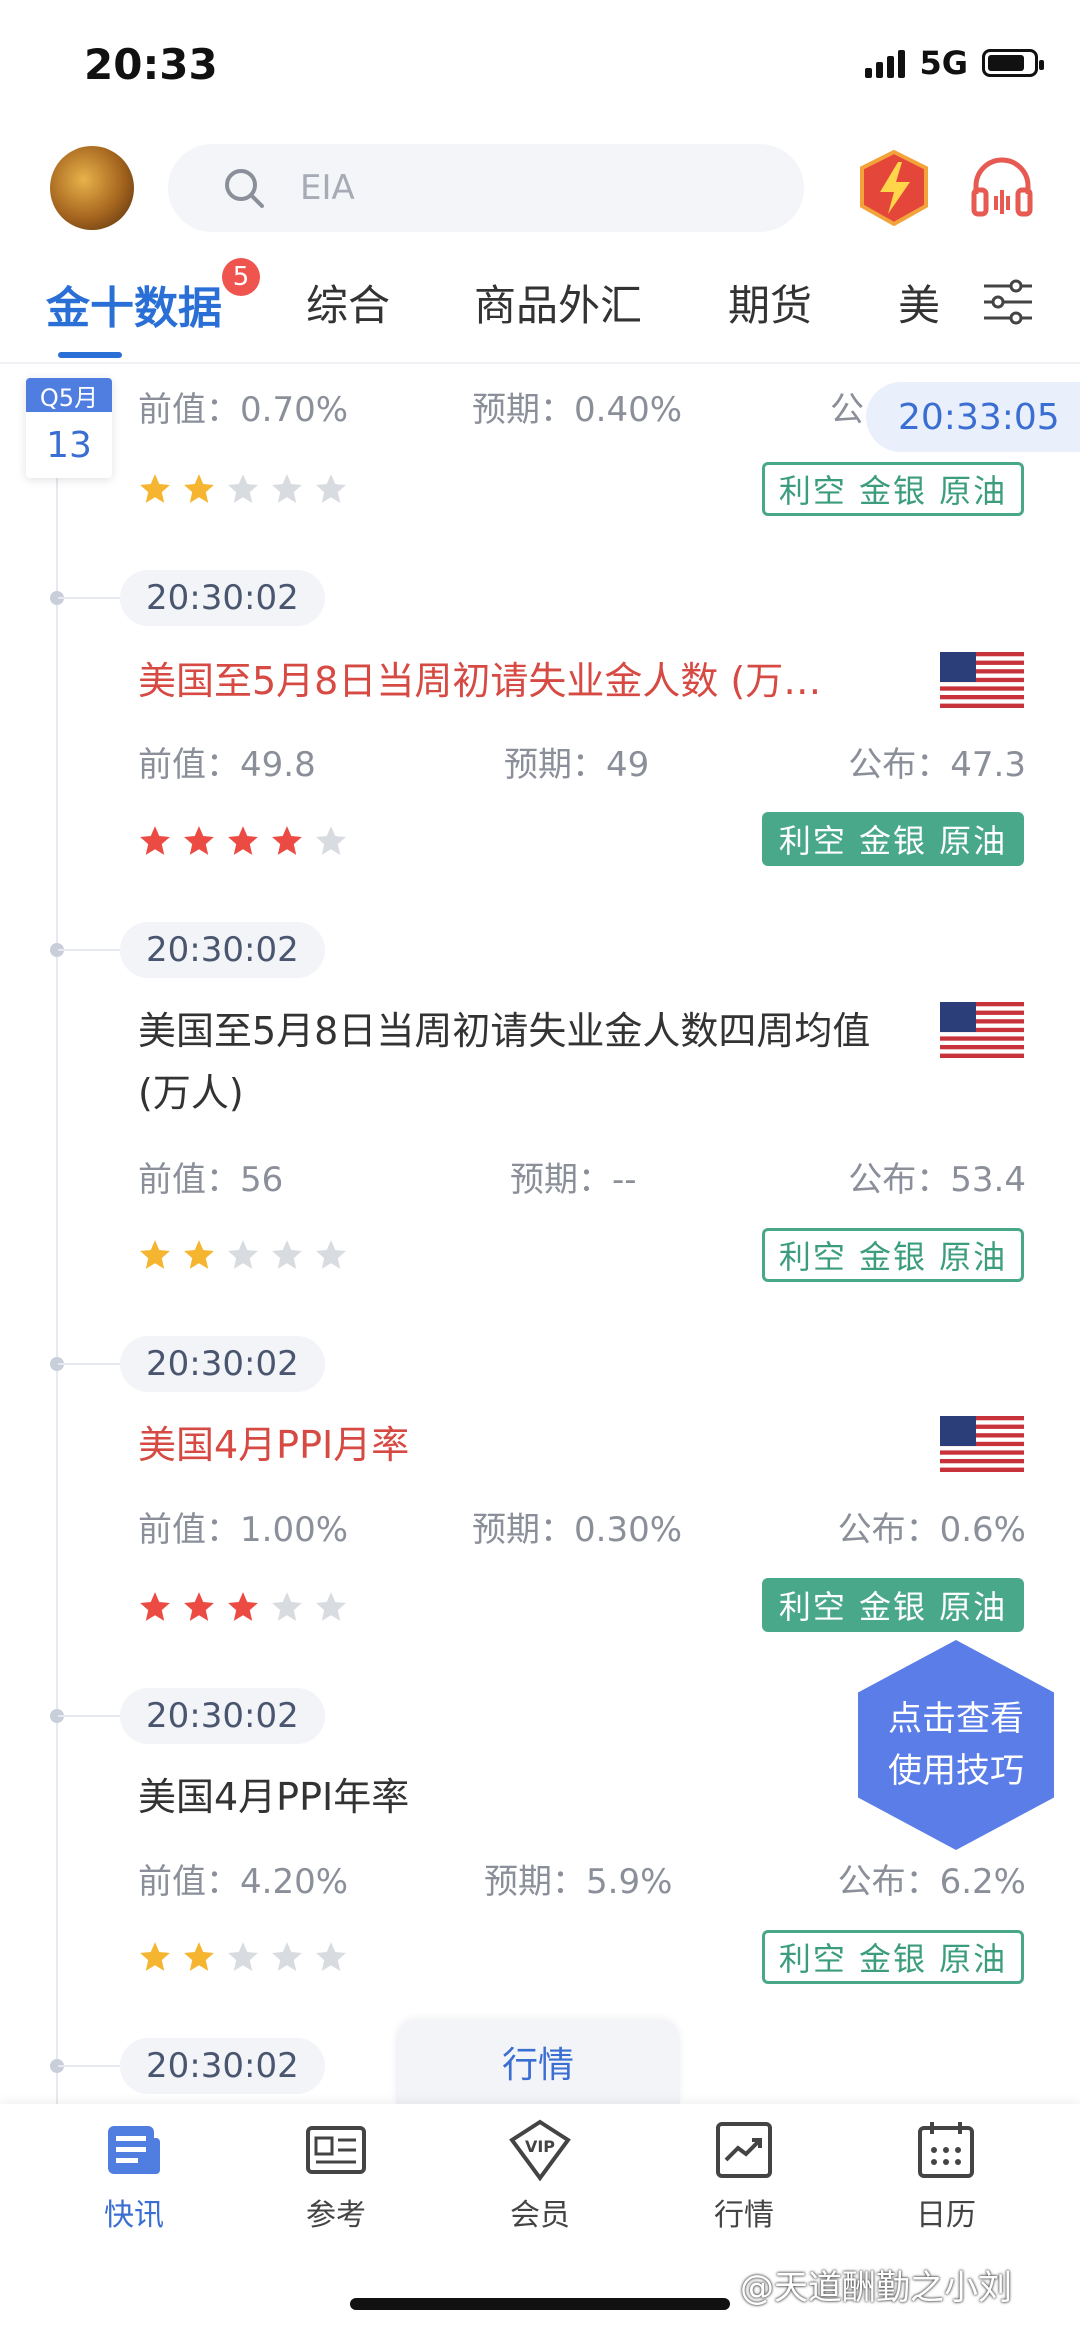 Image resolution: width=1080 pixels, height=2337 pixels. Describe the element at coordinates (894, 188) in the screenshot. I see `flash-icon` at that location.